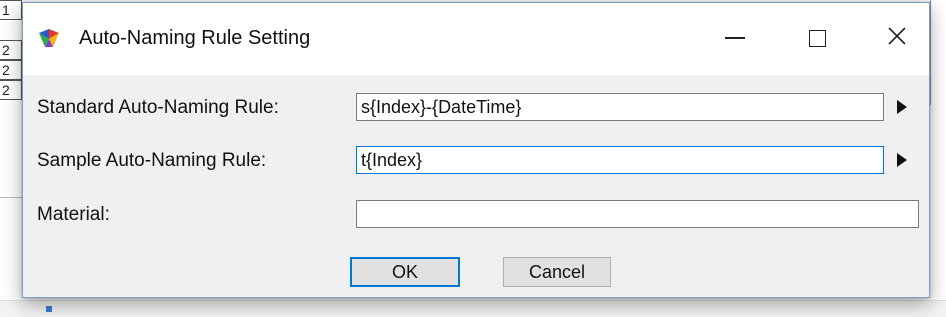  Describe the element at coordinates (620, 160) in the screenshot. I see `sample-rule-input` at that location.